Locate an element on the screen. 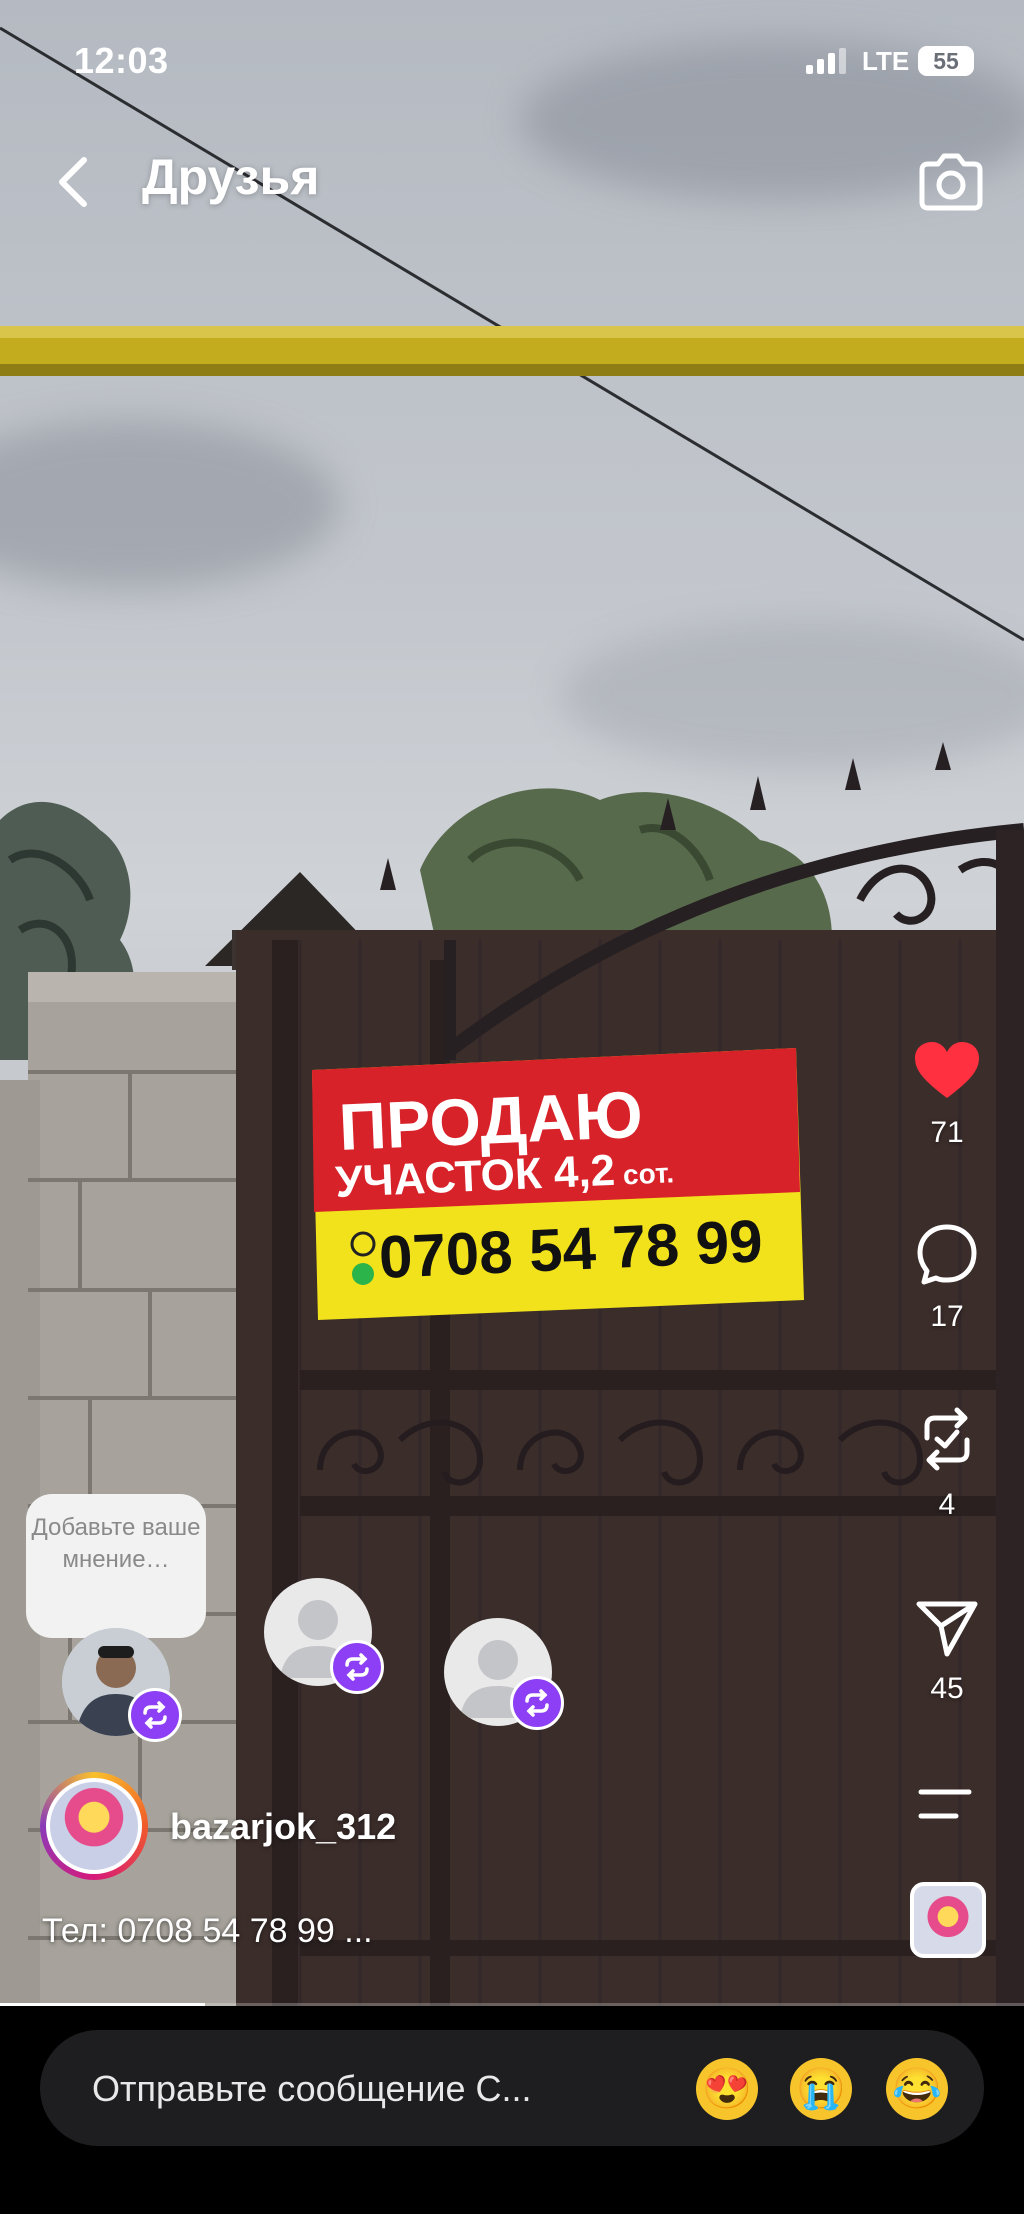 Image resolution: width=1024 pixels, height=2214 pixels. battery-icon: 55 is located at coordinates (946, 61).